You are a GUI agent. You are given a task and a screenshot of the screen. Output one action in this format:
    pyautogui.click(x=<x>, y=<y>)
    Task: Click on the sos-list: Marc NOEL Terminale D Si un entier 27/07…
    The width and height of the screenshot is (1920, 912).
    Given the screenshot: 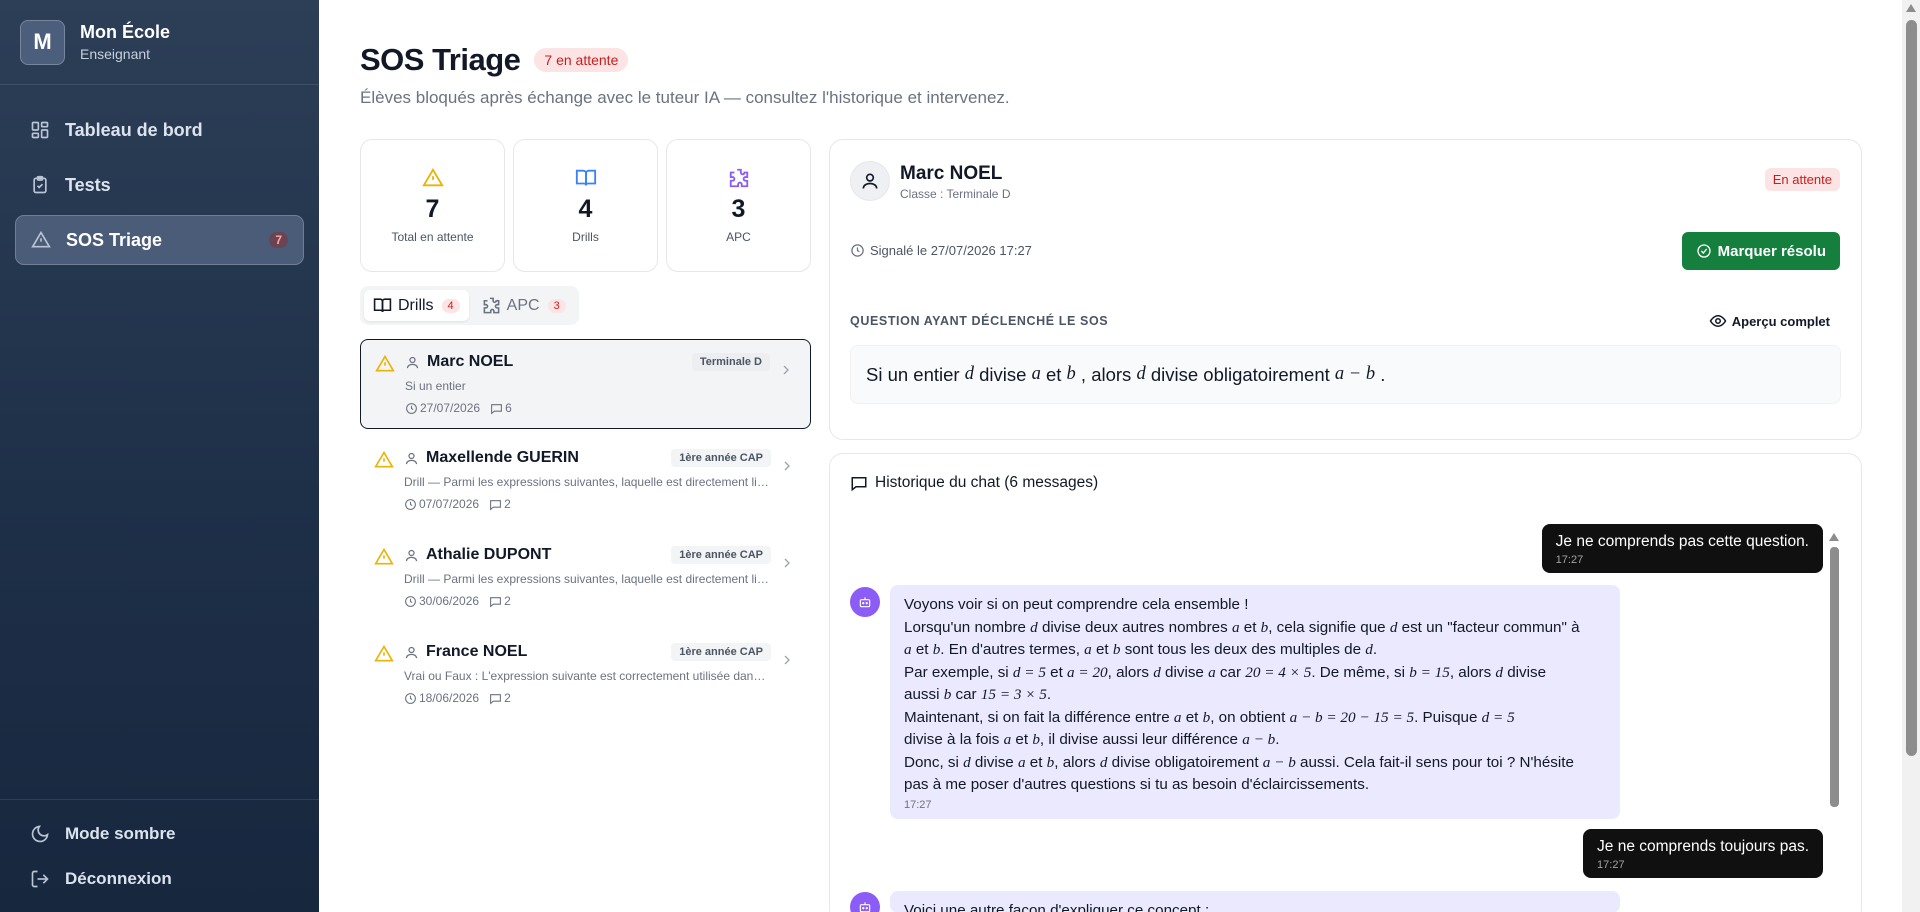 What is the action you would take?
    pyautogui.click(x=585, y=529)
    